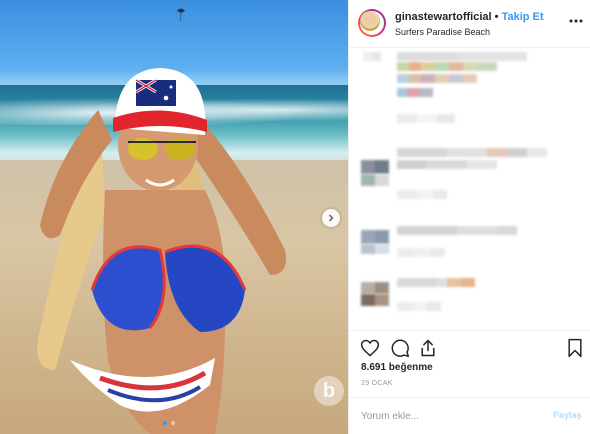 This screenshot has width=590, height=434. I want to click on more-options-icon, so click(576, 21).